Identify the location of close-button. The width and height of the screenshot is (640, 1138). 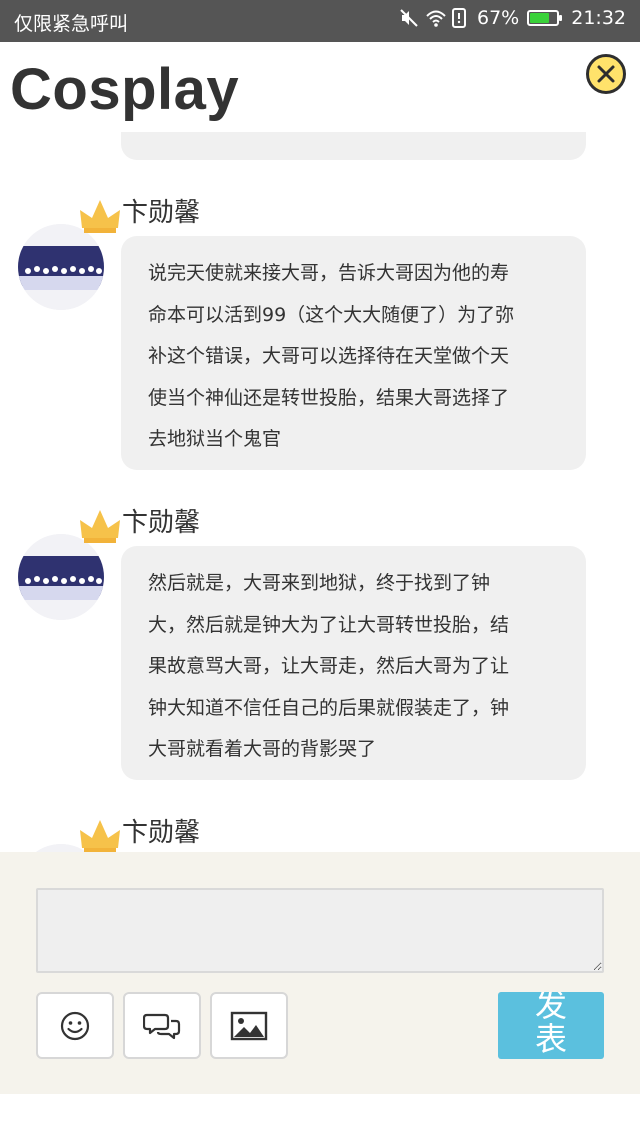
(606, 74).